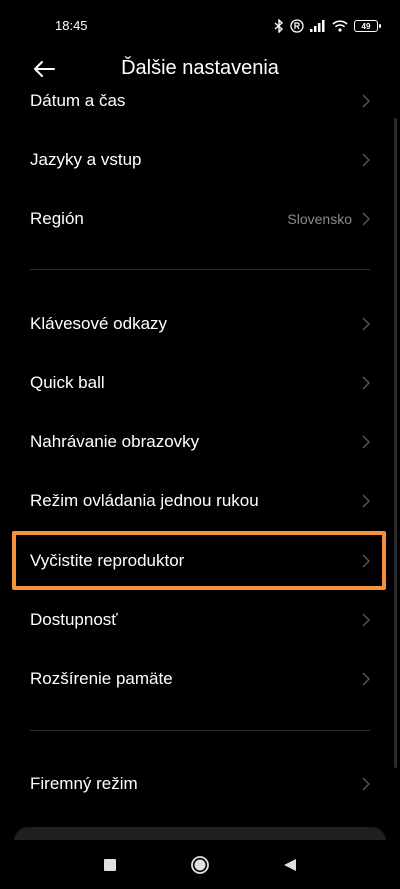  Describe the element at coordinates (101, 678) in the screenshot. I see `item-label: Rozšírenie pamäte` at that location.